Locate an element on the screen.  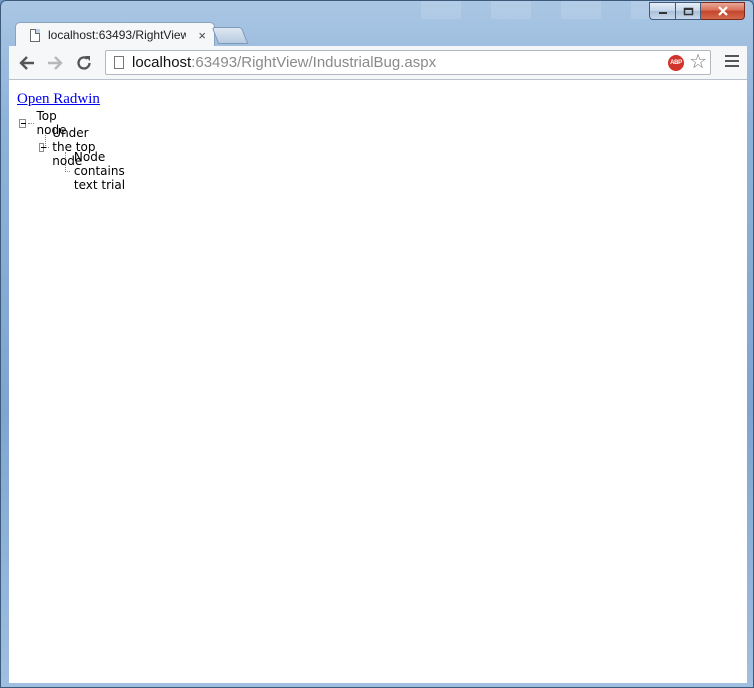
tree-node-label: Node contains text trial is located at coordinates (103, 171).